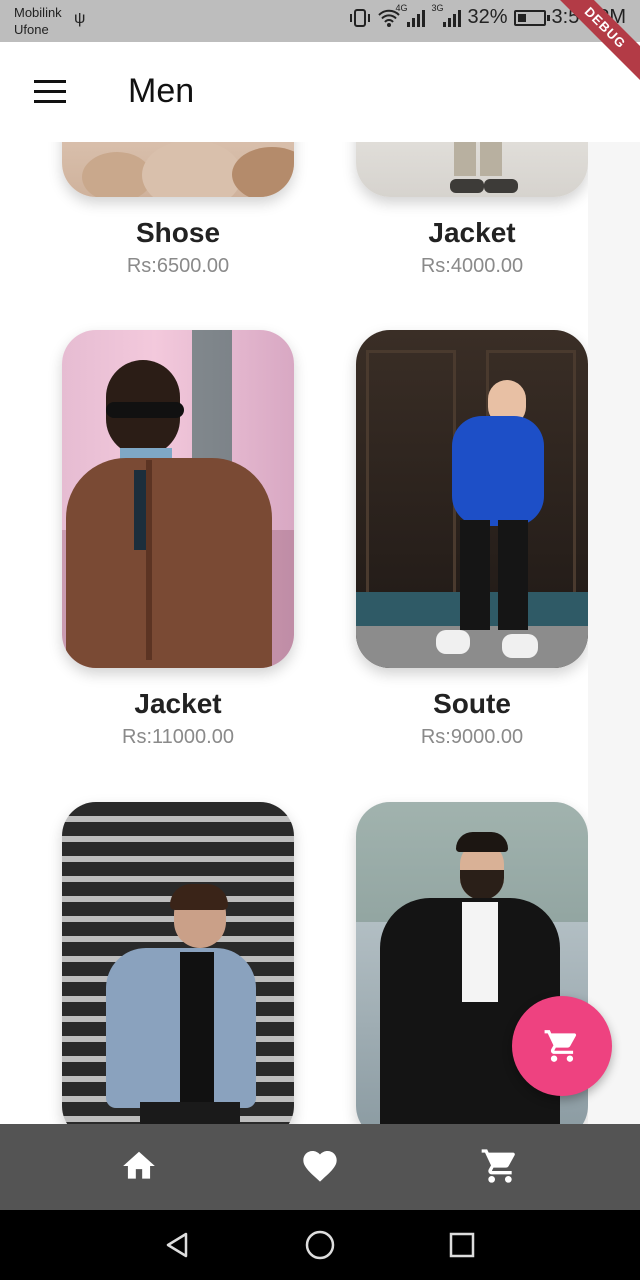  I want to click on product-price: Rs:6500.00, so click(178, 266).